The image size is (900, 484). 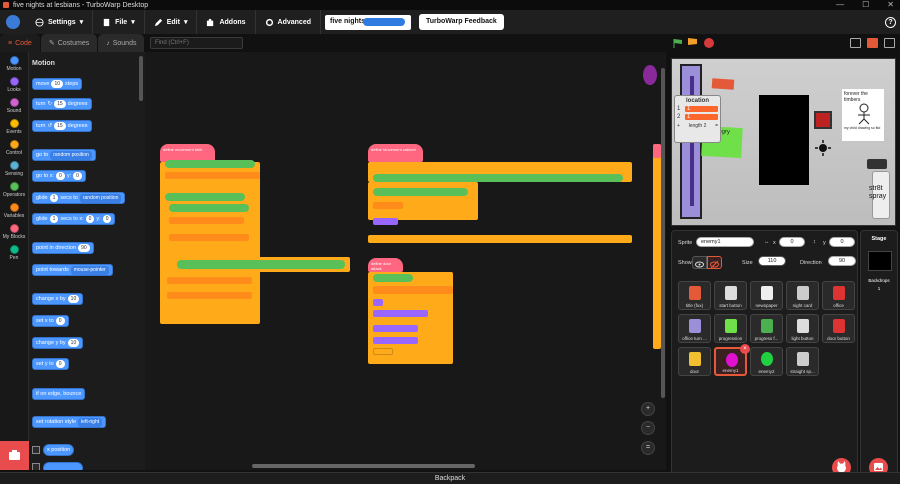 I want to click on zoom-reset-button: =, so click(x=648, y=448).